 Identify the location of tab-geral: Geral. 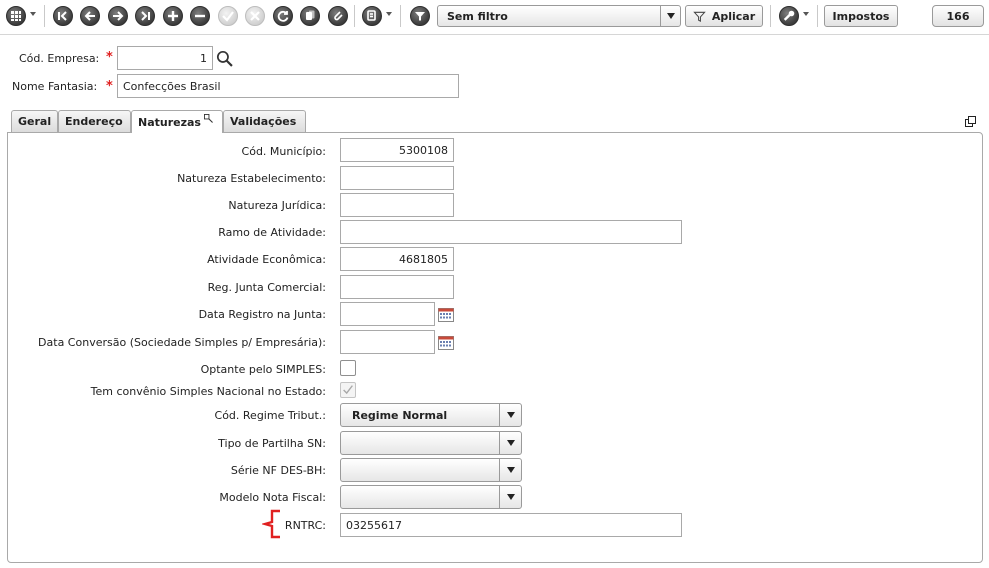
(34, 121).